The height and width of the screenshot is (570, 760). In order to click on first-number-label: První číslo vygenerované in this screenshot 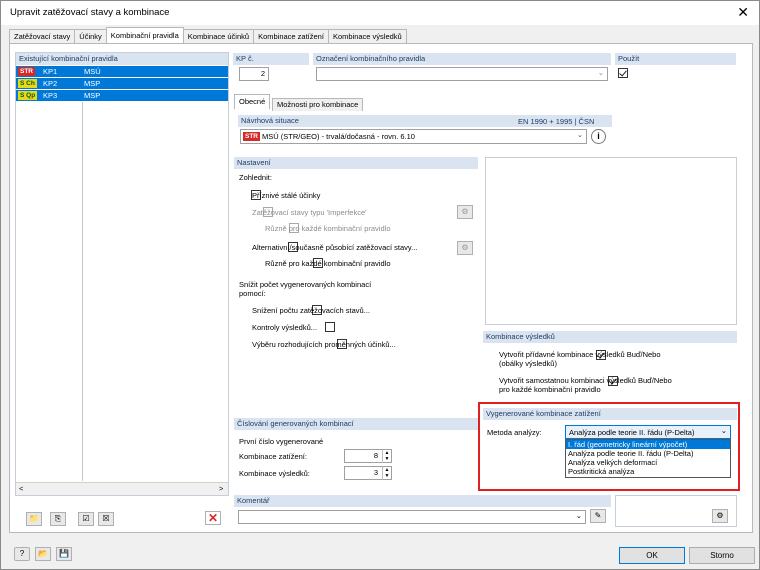, I will do `click(281, 441)`.